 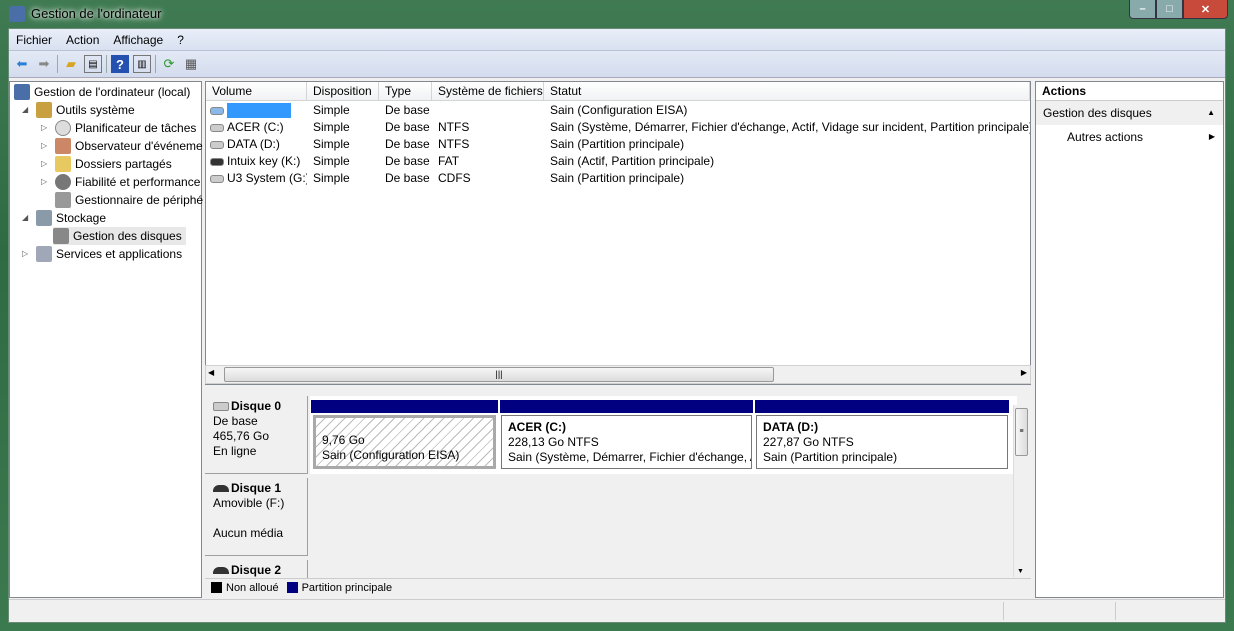 What do you see at coordinates (1211, 113) in the screenshot?
I see `collapse-icon: ▲` at bounding box center [1211, 113].